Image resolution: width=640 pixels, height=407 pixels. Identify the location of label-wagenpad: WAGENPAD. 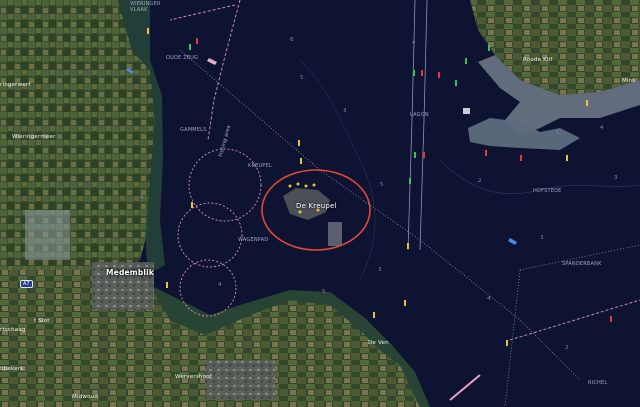
(253, 240).